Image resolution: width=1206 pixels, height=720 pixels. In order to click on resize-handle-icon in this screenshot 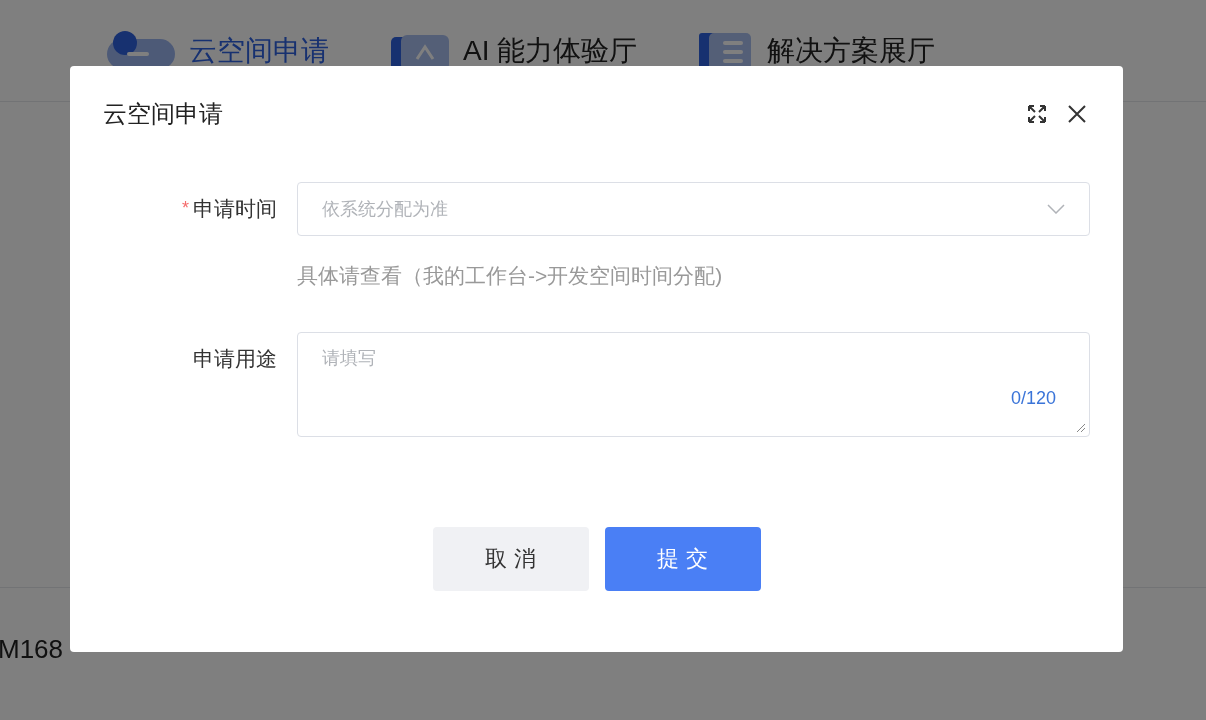, I will do `click(1081, 427)`.